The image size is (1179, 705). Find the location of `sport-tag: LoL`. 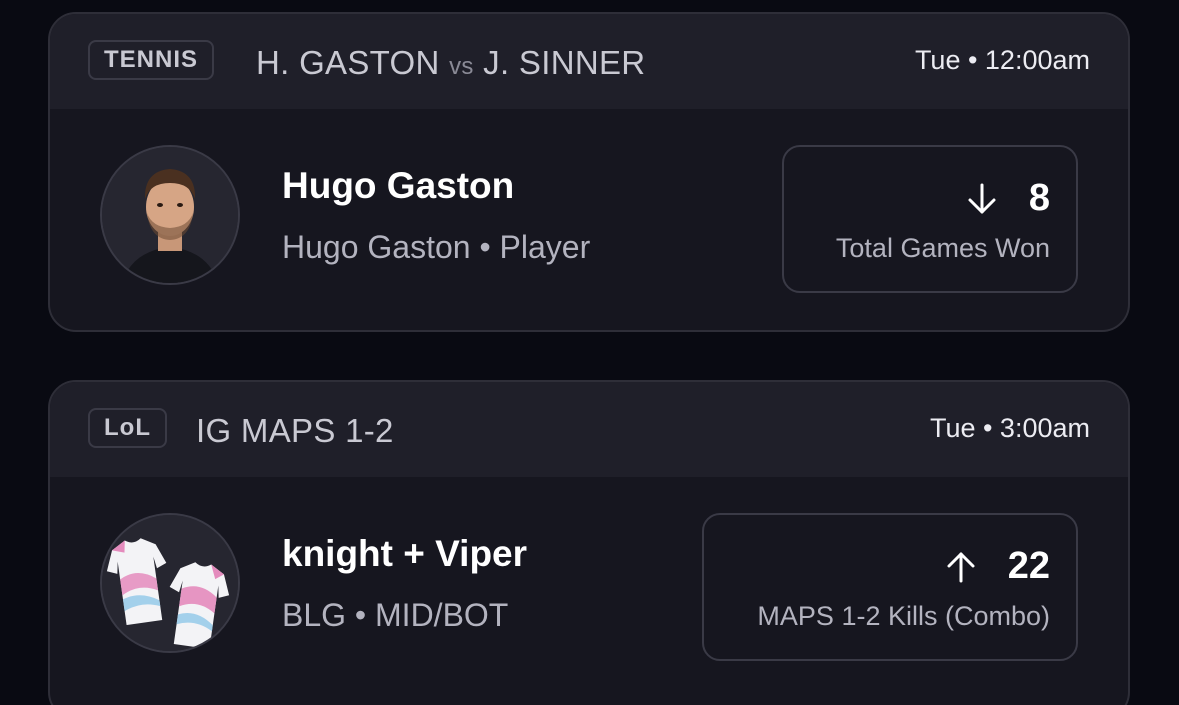

sport-tag: LoL is located at coordinates (127, 428).